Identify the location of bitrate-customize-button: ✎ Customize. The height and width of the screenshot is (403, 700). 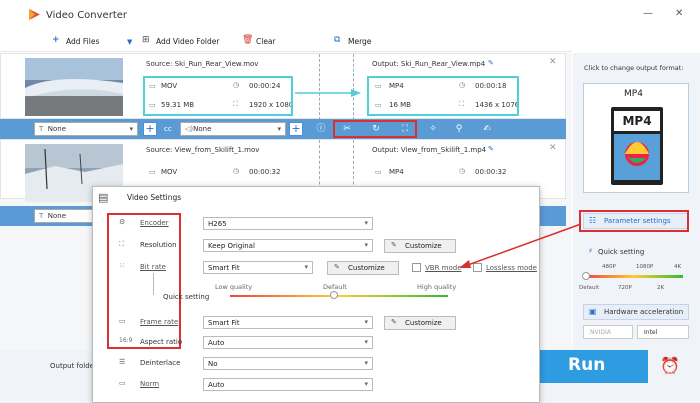
(363, 268).